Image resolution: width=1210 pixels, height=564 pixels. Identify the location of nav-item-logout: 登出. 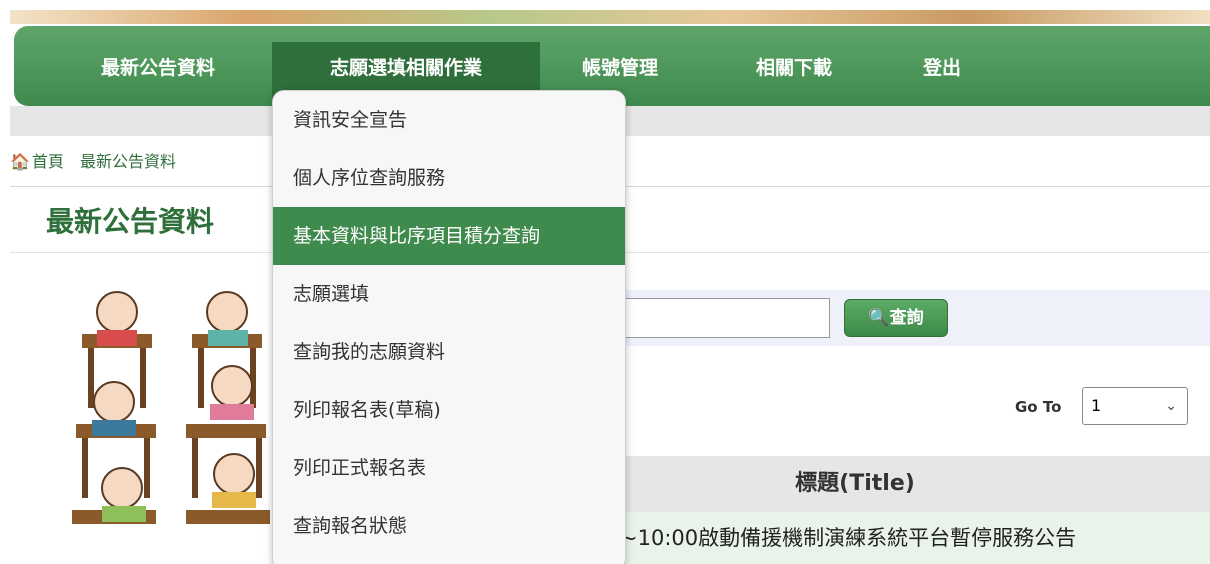
(942, 74).